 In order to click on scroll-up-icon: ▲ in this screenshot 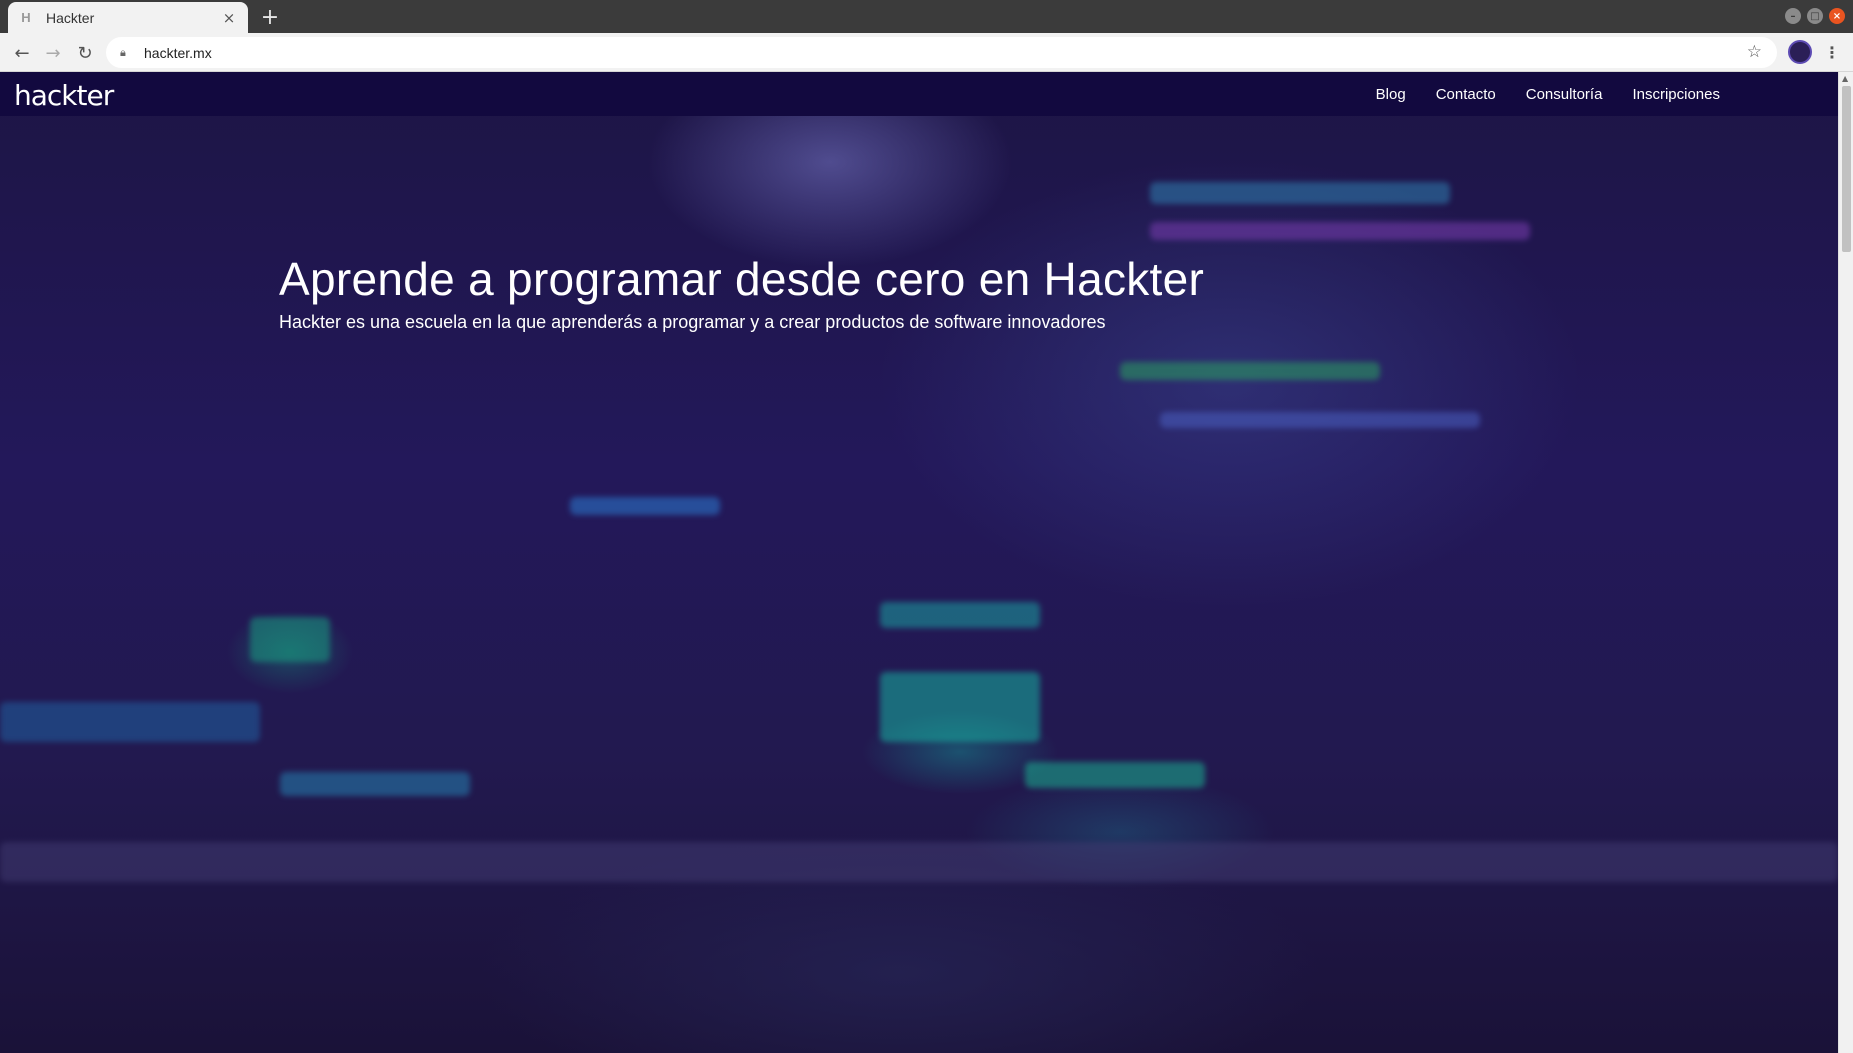, I will do `click(1845, 78)`.